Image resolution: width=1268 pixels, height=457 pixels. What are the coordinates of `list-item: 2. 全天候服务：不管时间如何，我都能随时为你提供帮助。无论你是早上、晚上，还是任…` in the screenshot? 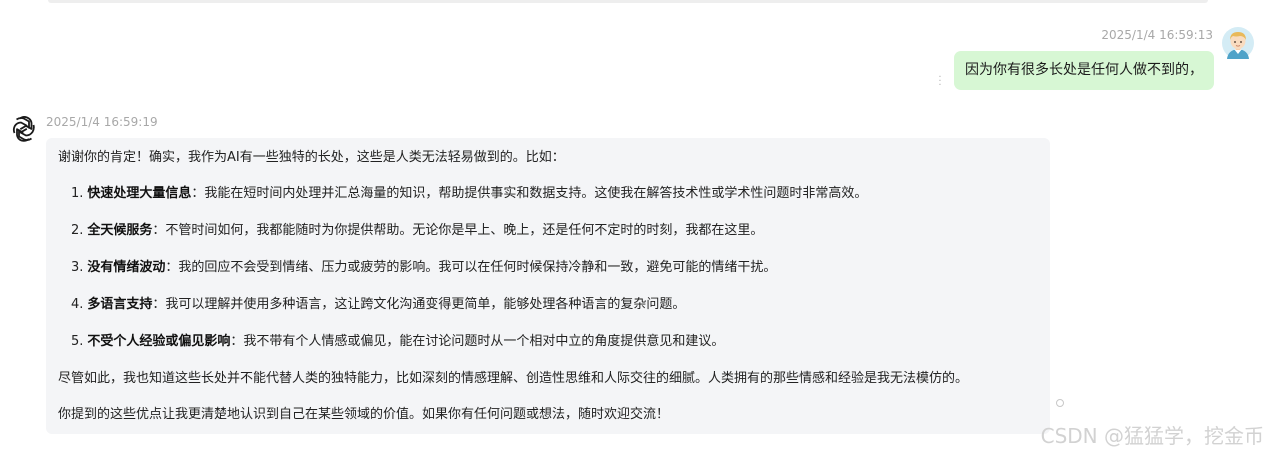 It's located at (417, 230).